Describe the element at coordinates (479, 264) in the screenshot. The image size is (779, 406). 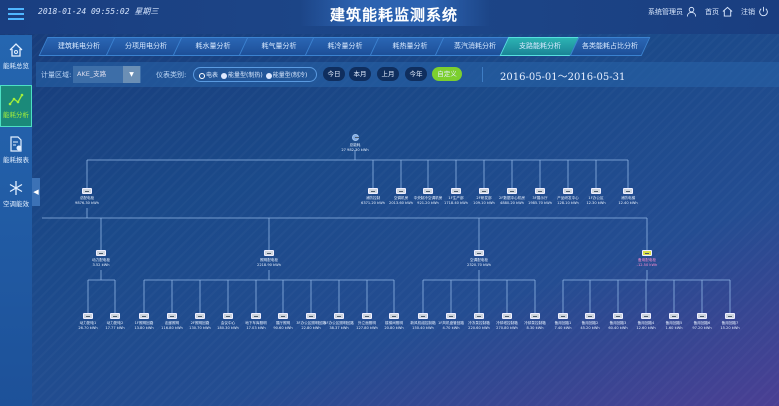
I see `node-value: 2320.70 kWh` at that location.